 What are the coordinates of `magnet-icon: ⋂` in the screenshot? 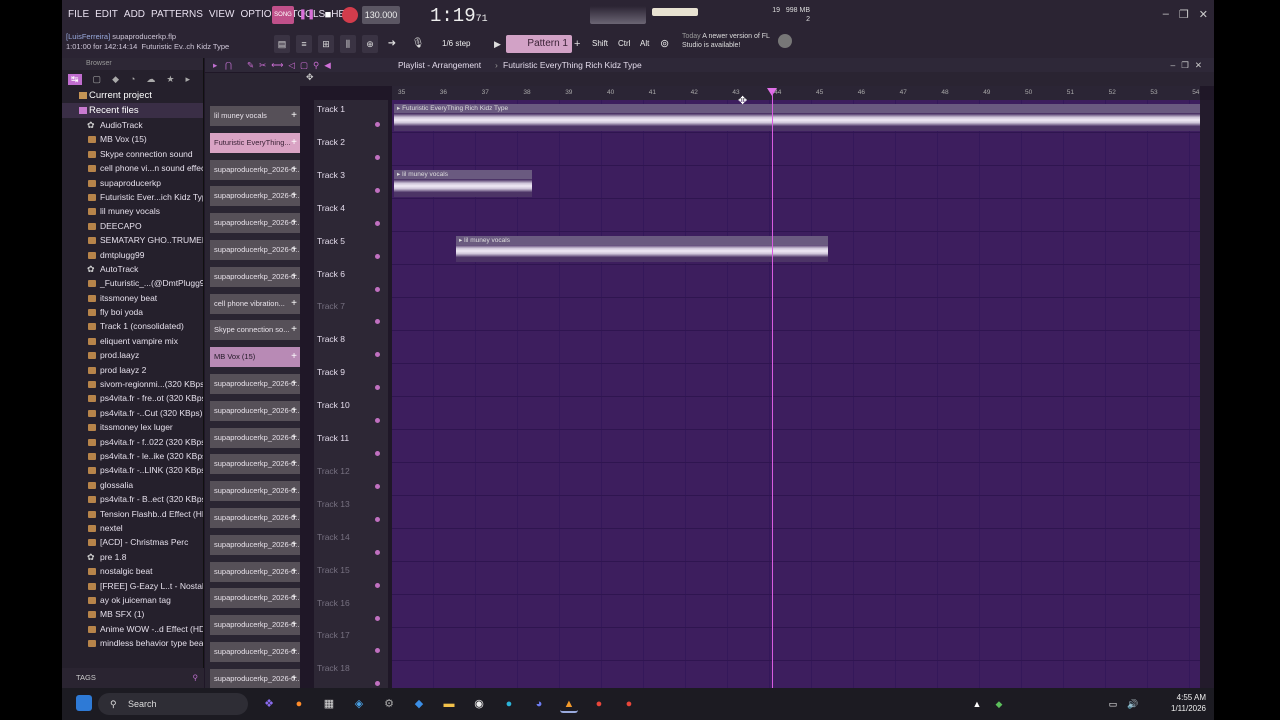 It's located at (228, 65).